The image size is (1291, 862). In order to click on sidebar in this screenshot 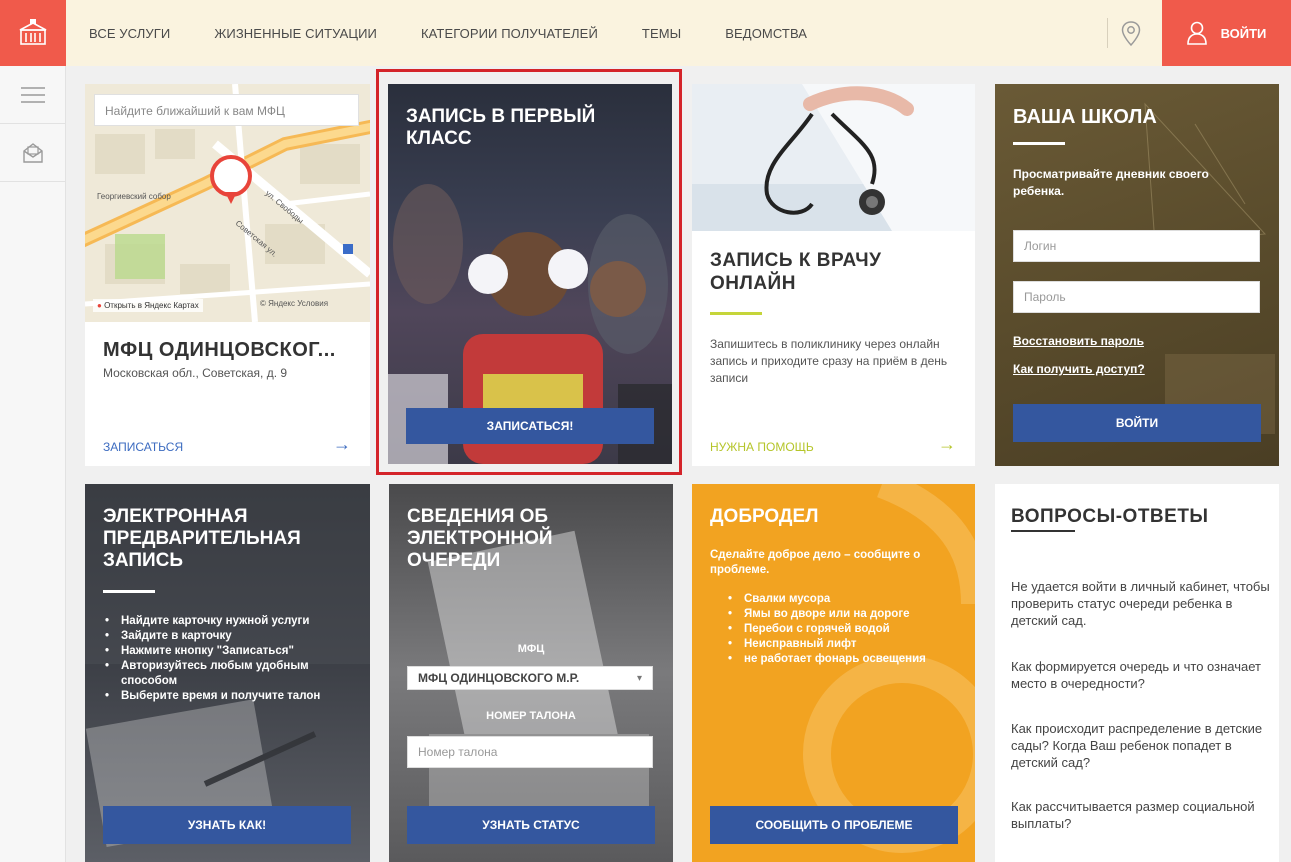, I will do `click(33, 464)`.